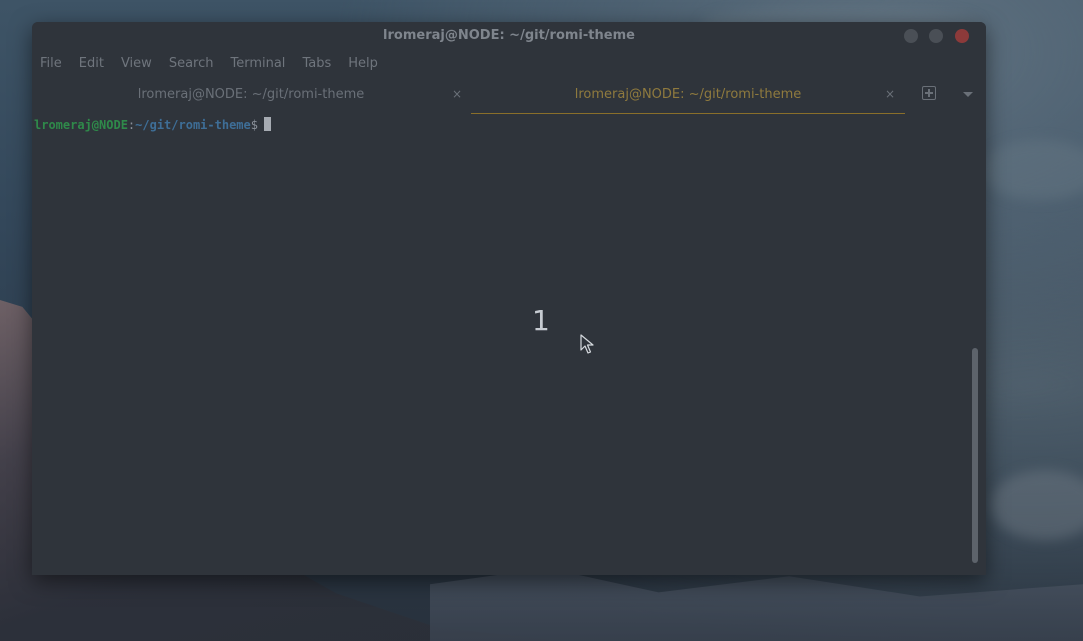  I want to click on window-title: lromeraj@NODE: ~/git/romi-theme, so click(509, 35).